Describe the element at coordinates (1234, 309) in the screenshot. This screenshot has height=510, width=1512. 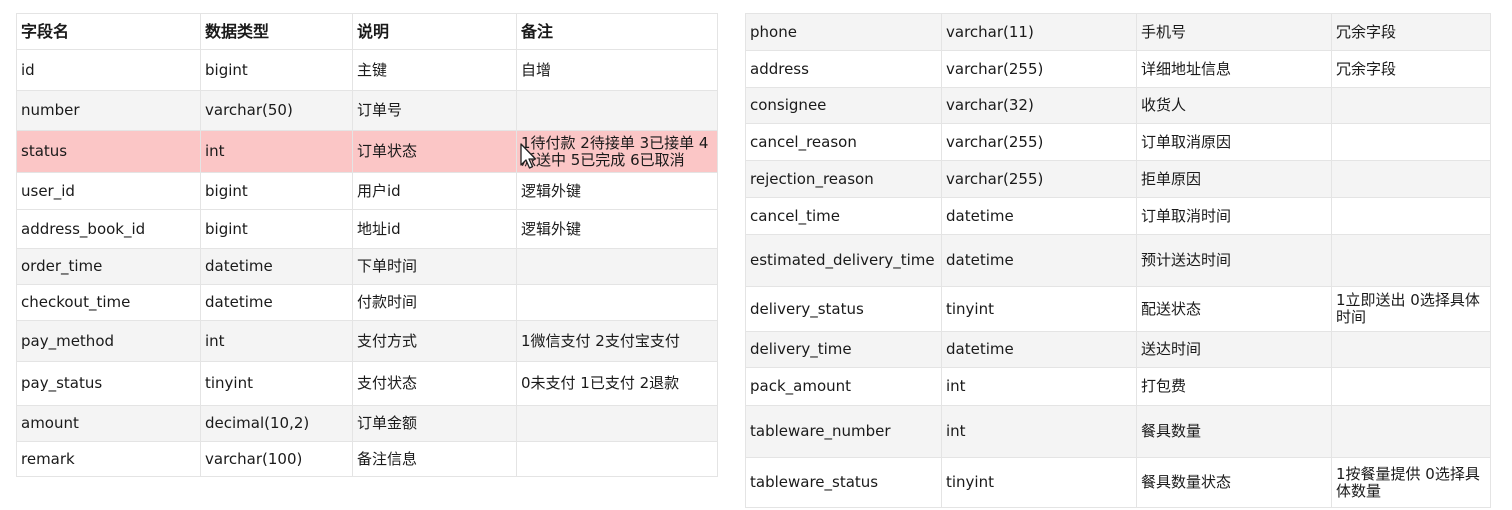
I see `description-cell: 配送状态` at that location.